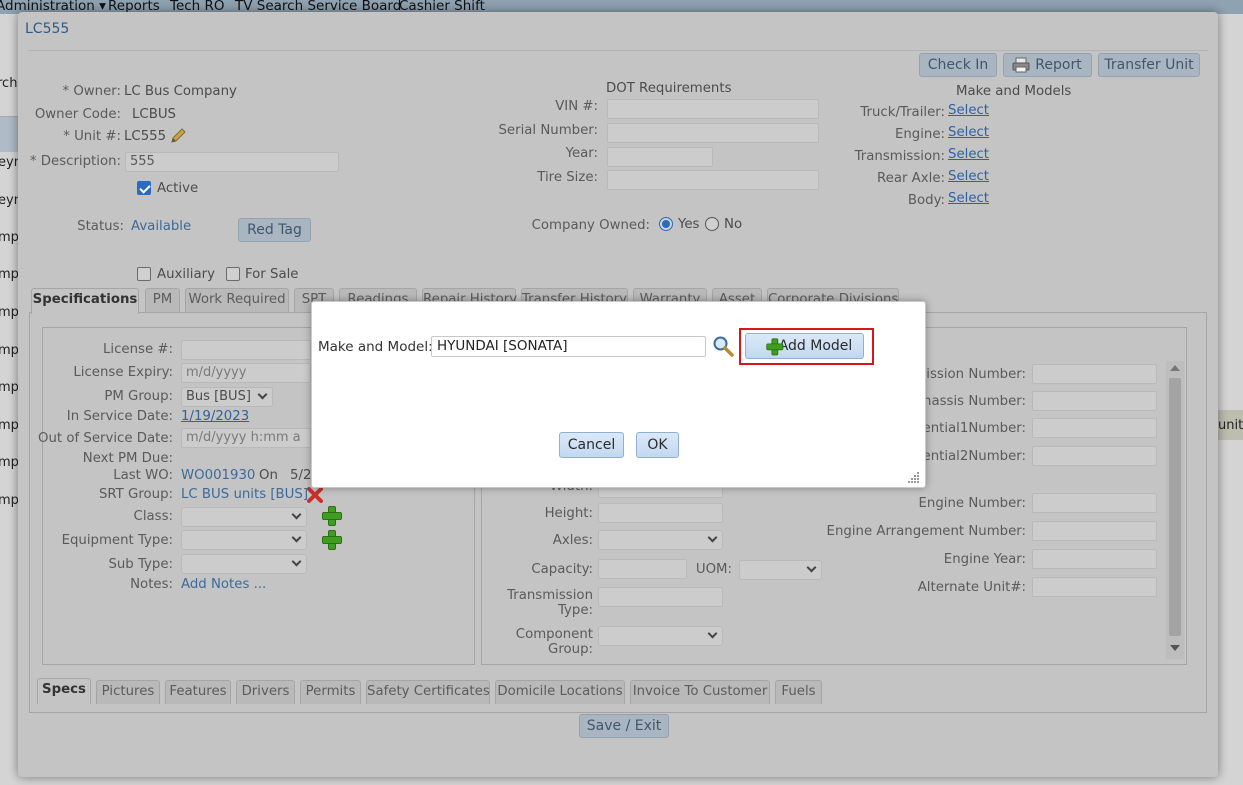  What do you see at coordinates (428, 692) in the screenshot?
I see `tab-safety-certificates: Safety Certificates` at bounding box center [428, 692].